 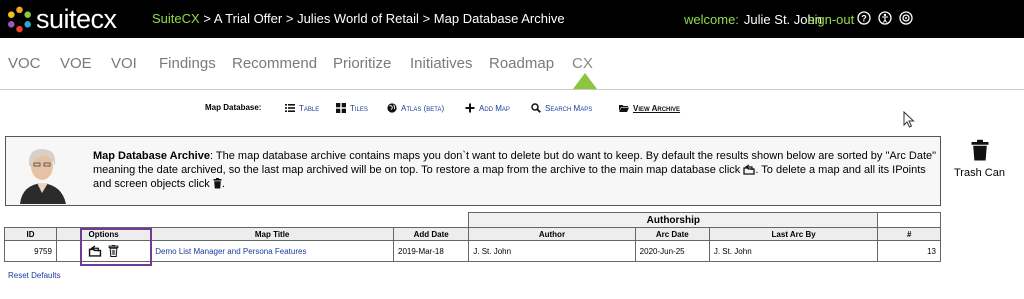 I want to click on avatar-image, so click(x=42, y=171).